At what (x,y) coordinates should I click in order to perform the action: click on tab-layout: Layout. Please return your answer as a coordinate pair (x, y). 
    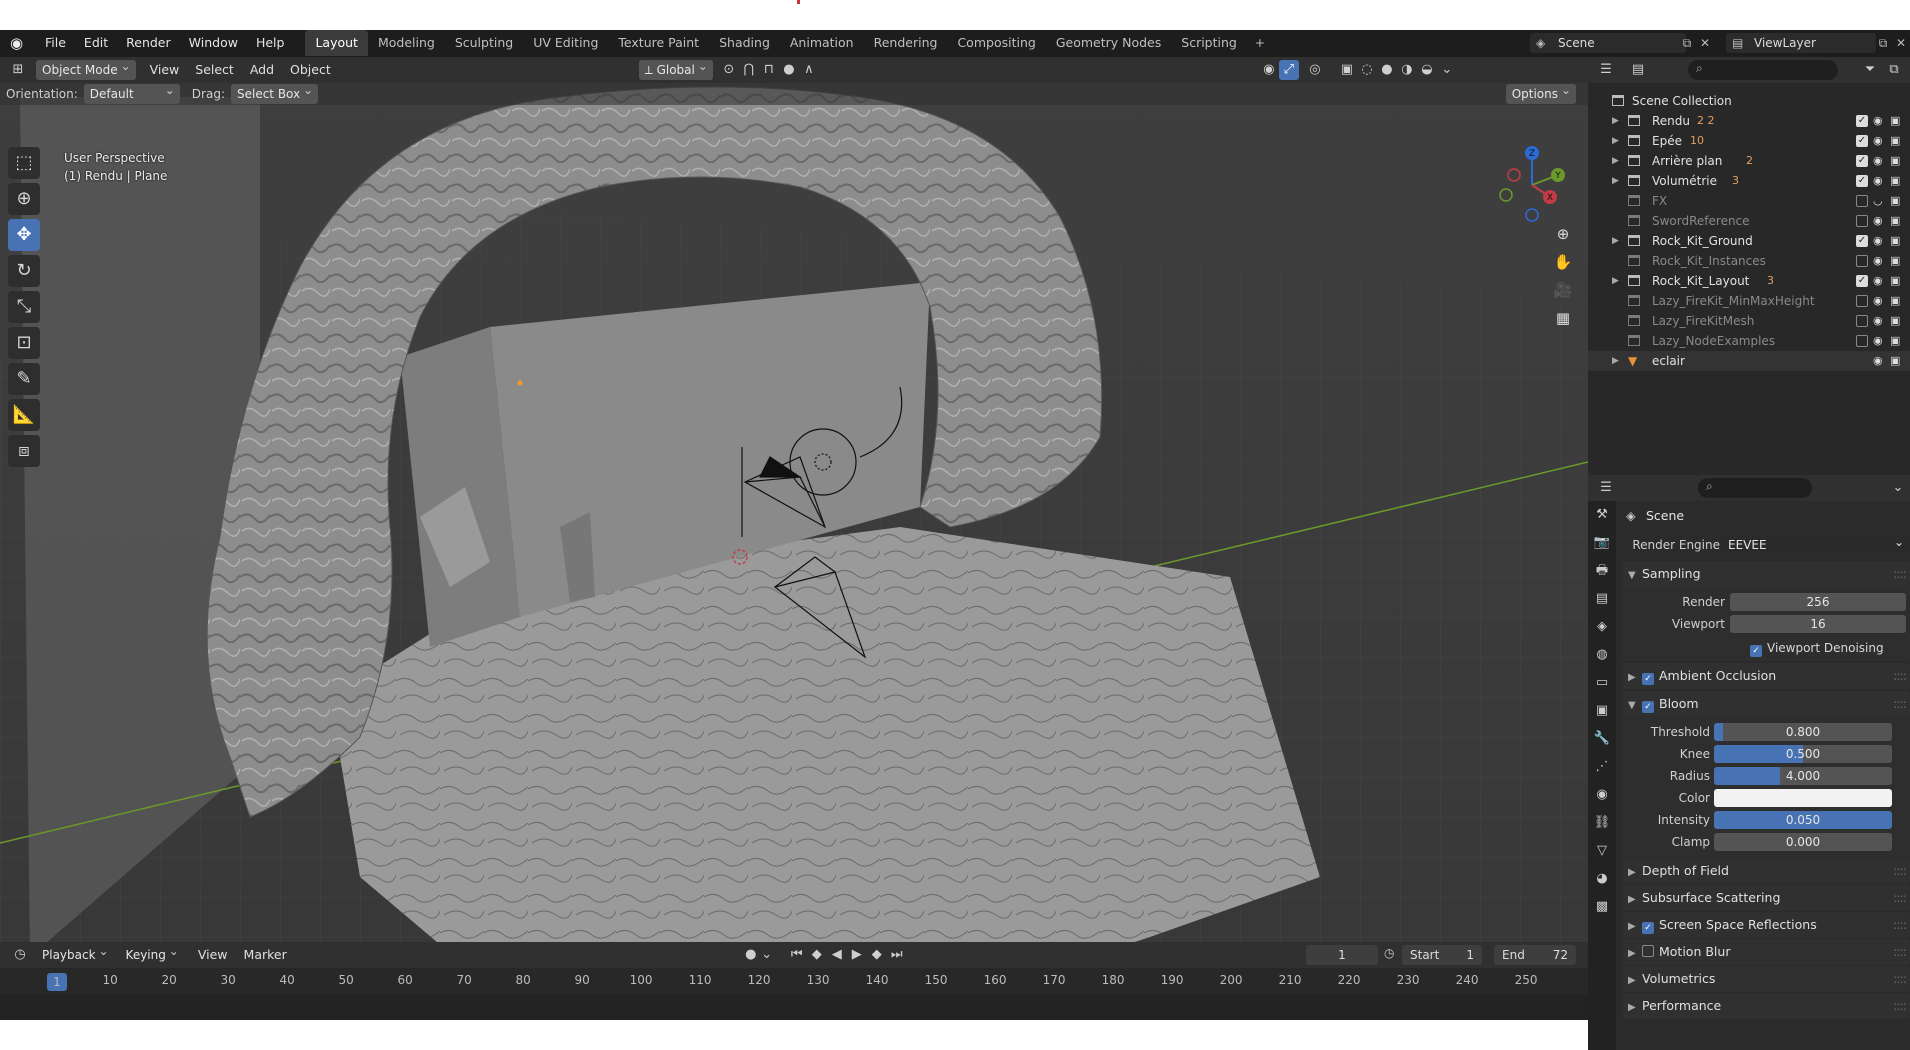
    Looking at the image, I should click on (336, 43).